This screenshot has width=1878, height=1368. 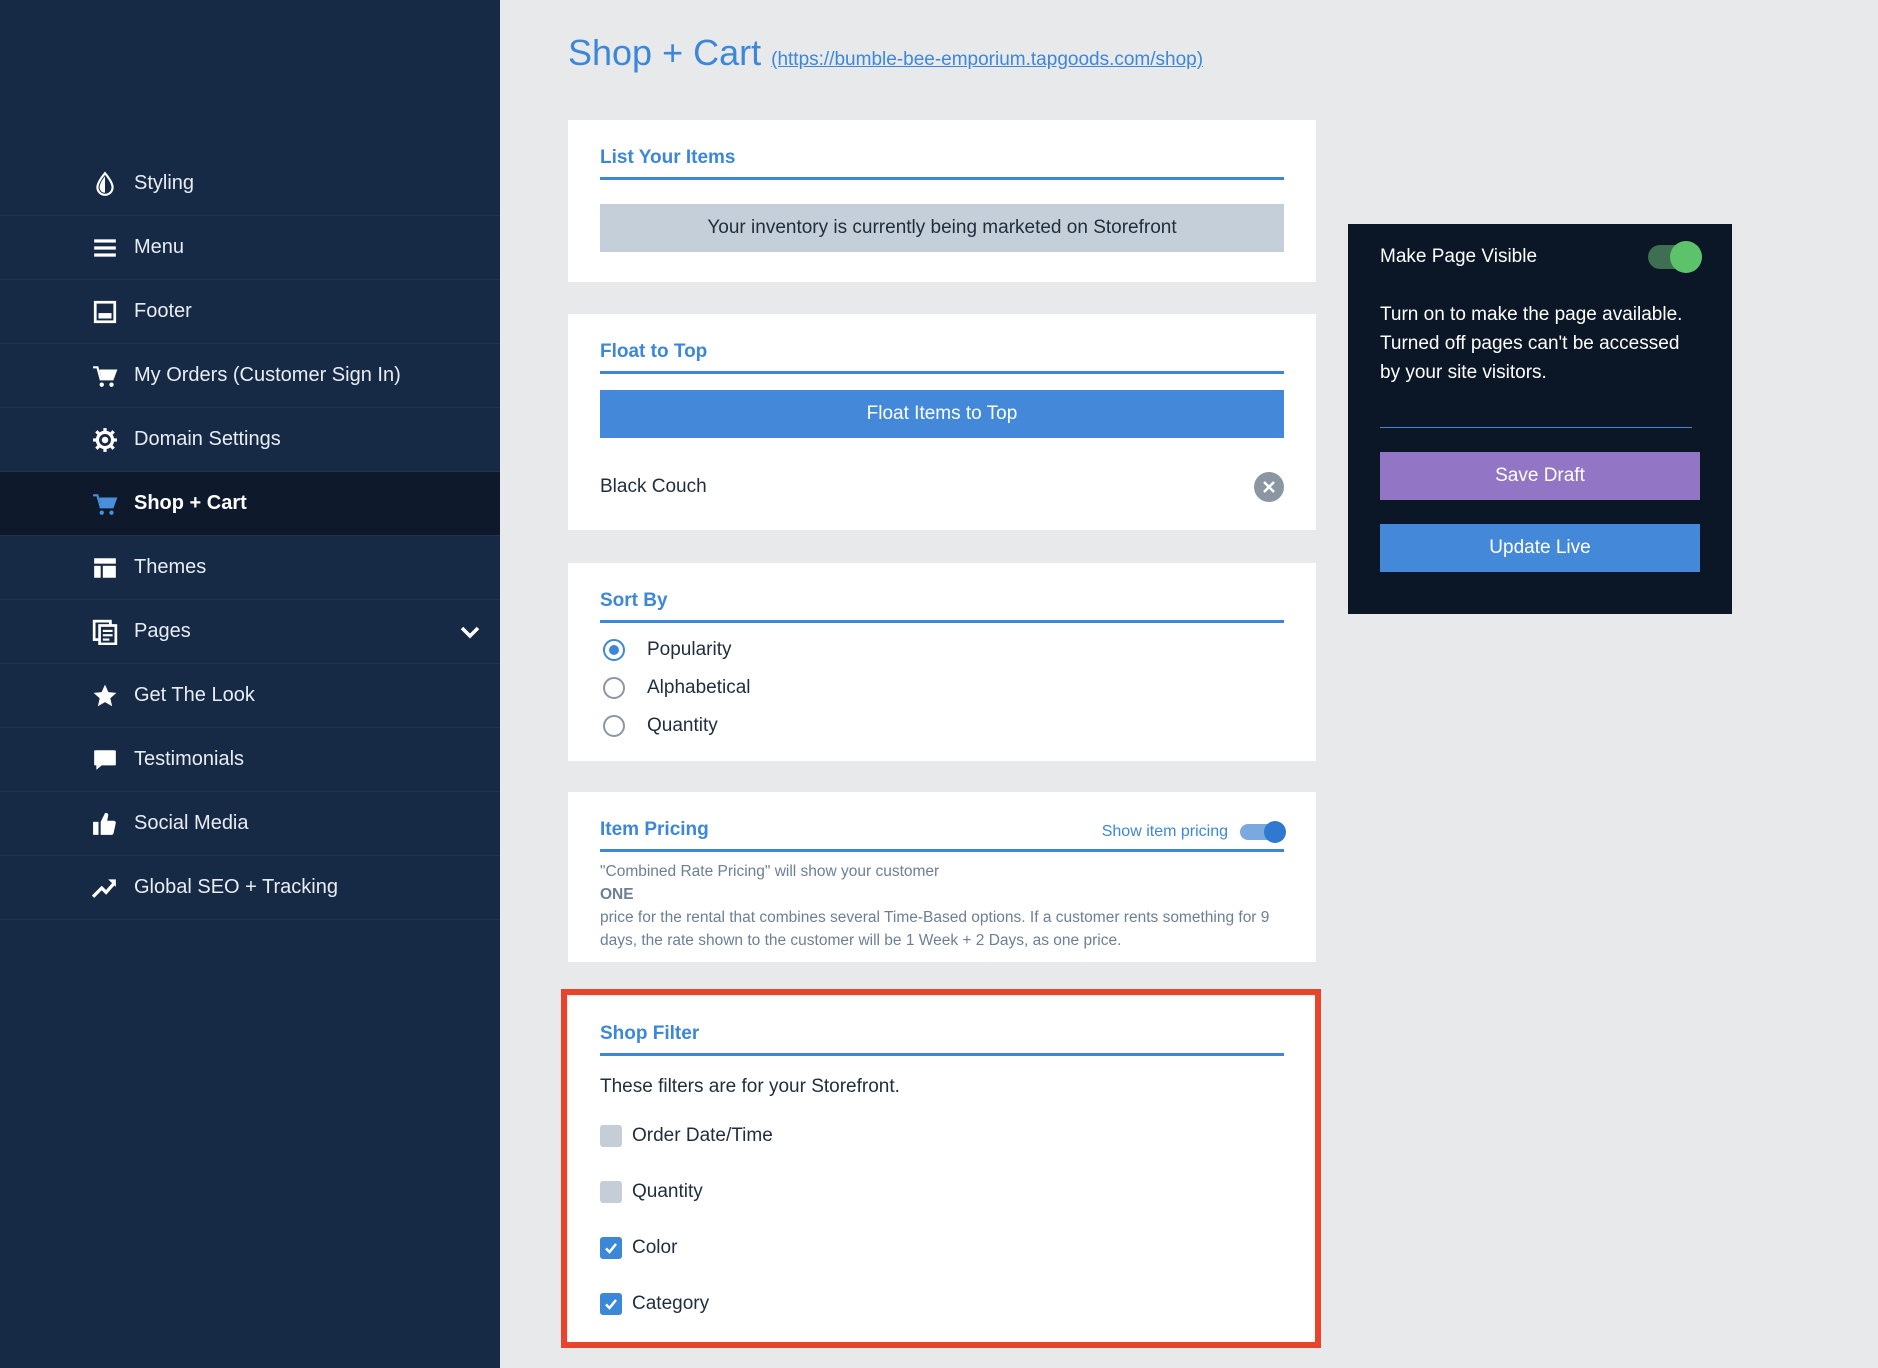 I want to click on layout-icon, so click(x=105, y=568).